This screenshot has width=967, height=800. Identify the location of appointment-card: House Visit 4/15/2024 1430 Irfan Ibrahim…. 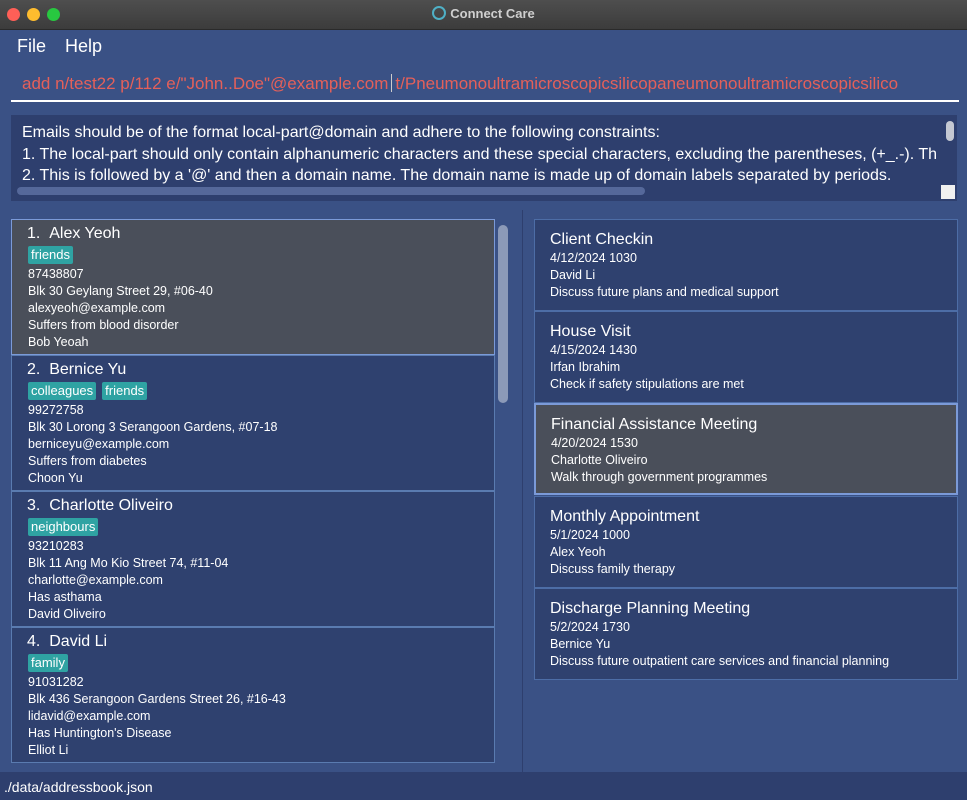
(746, 357).